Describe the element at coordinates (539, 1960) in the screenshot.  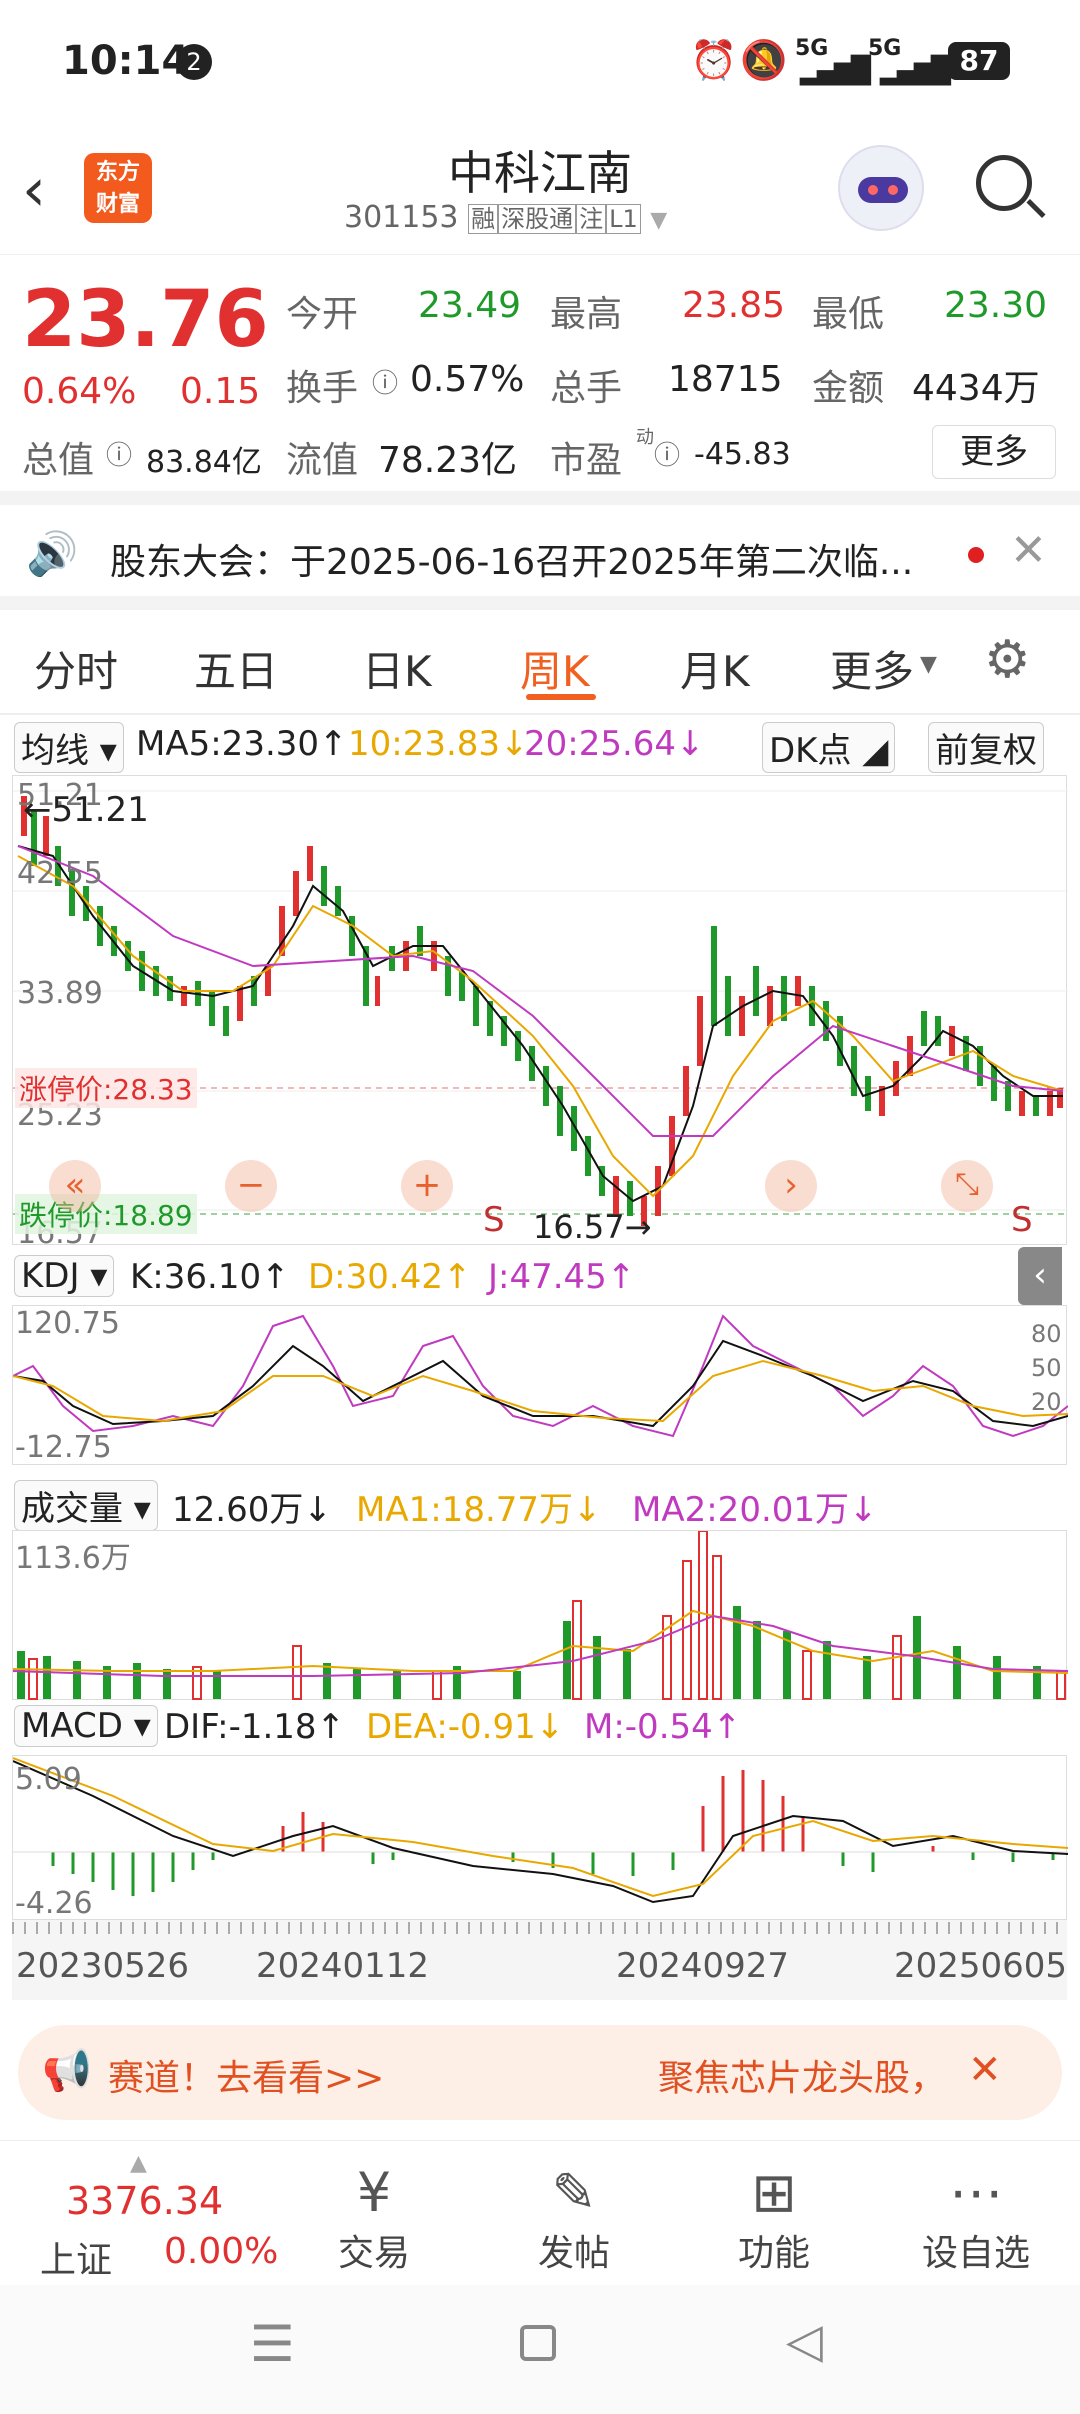
I see `date-axis: 20230526 20240112 20240927 20250605` at that location.